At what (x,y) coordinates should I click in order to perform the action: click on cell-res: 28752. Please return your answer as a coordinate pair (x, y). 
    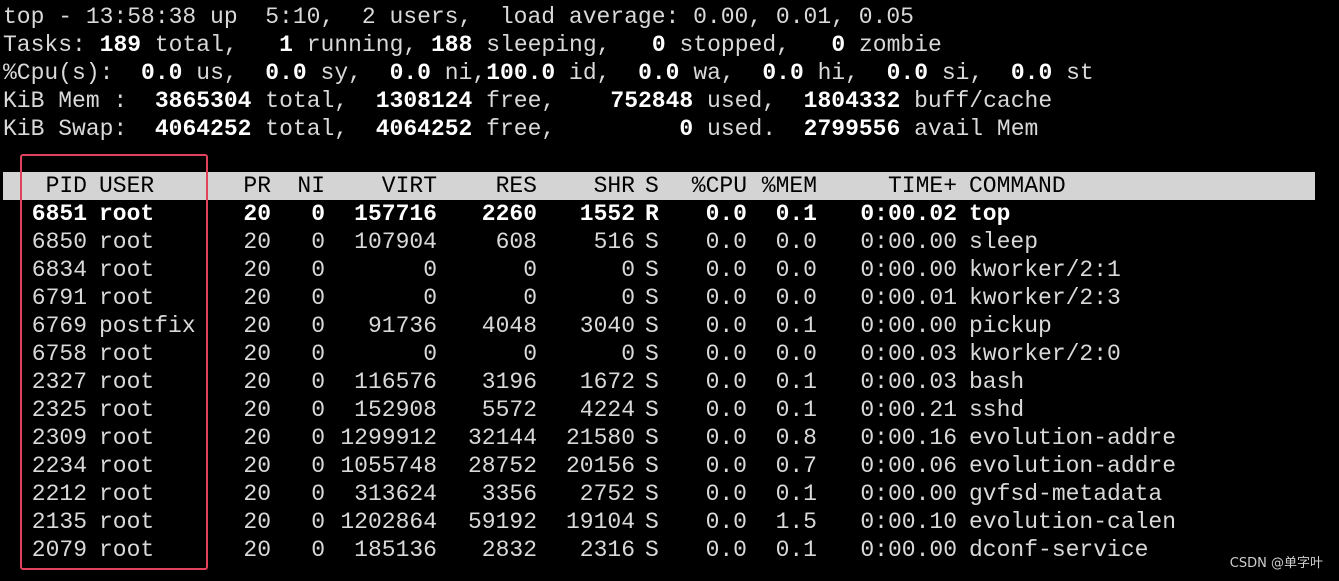
    Looking at the image, I should click on (502, 466).